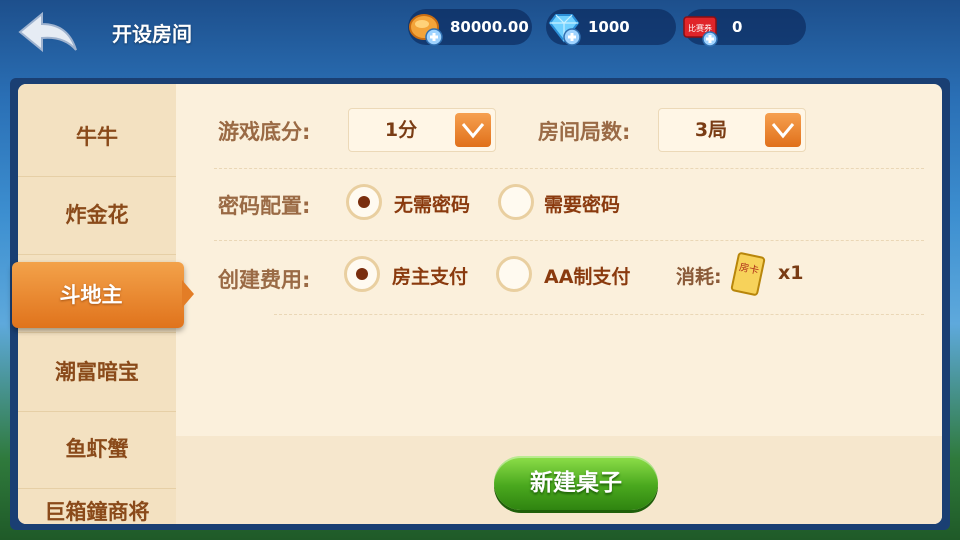 This screenshot has height=540, width=960. Describe the element at coordinates (564, 30) in the screenshot. I see `diamond-icon` at that location.